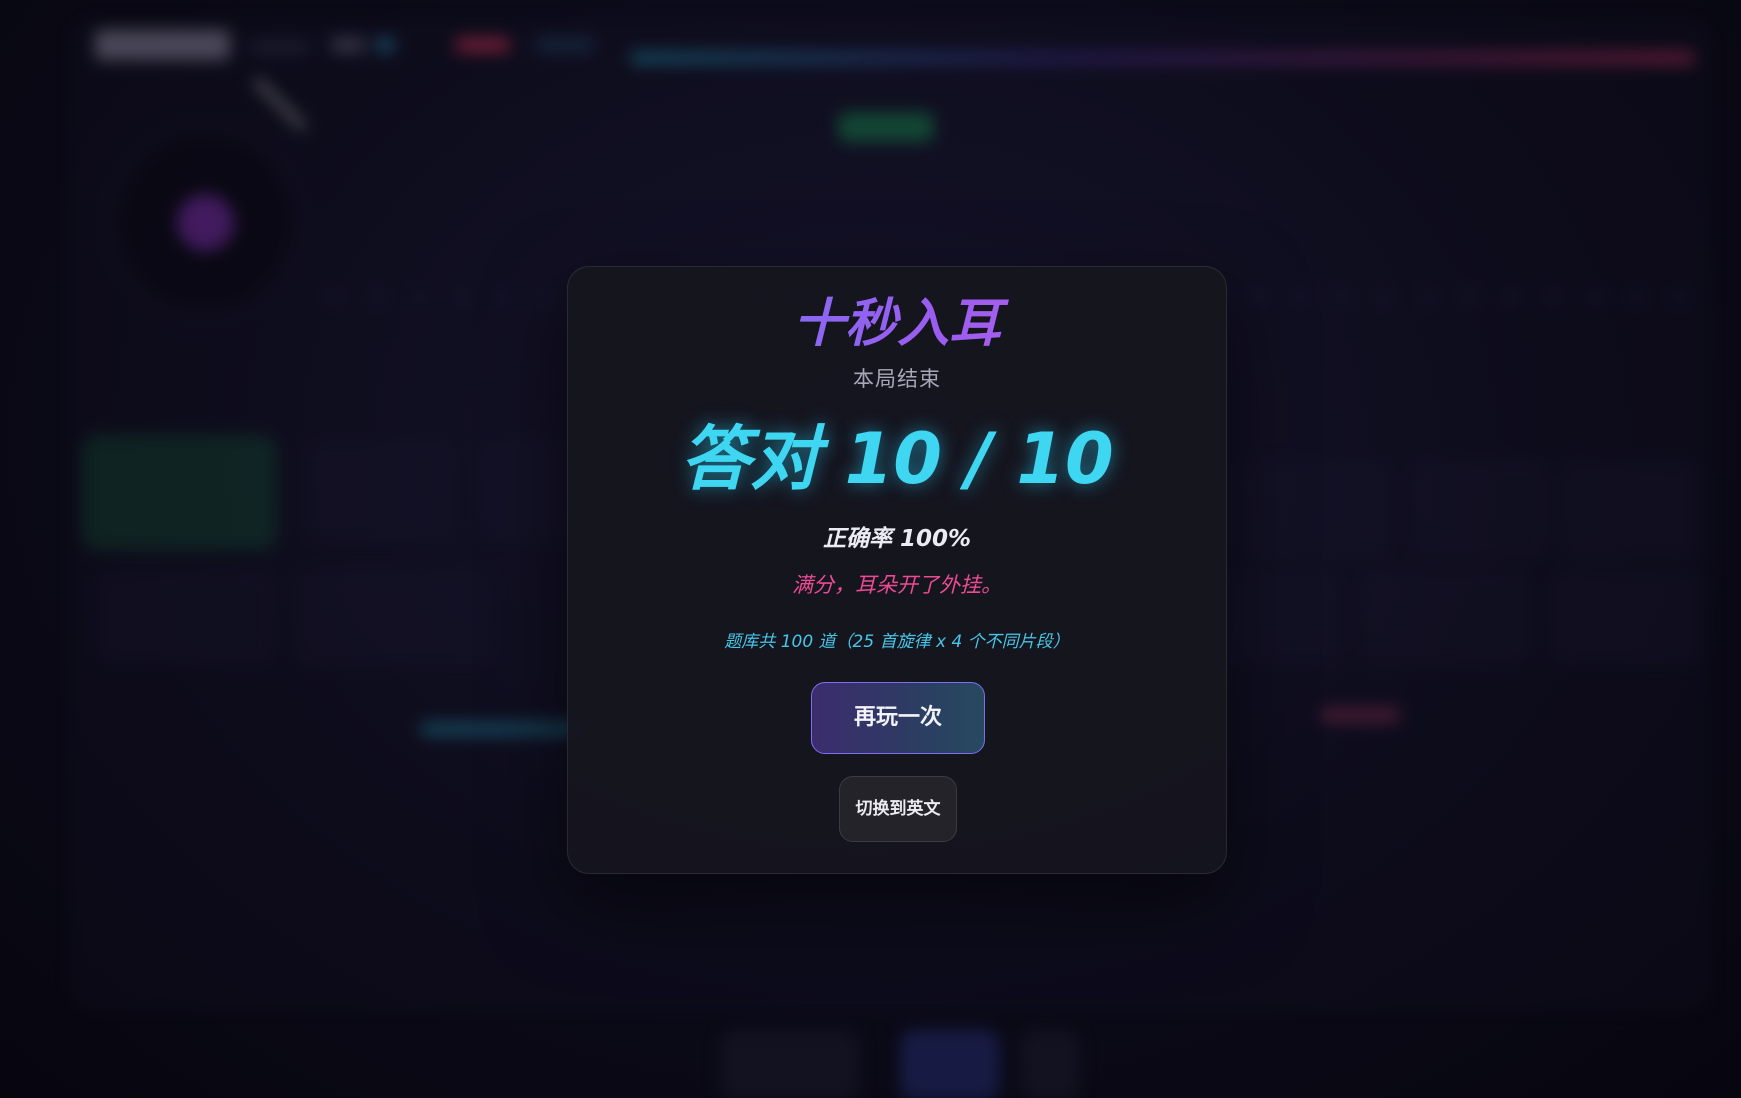 The width and height of the screenshot is (1741, 1098). What do you see at coordinates (897, 324) in the screenshot?
I see `game-title: 十秒入耳` at bounding box center [897, 324].